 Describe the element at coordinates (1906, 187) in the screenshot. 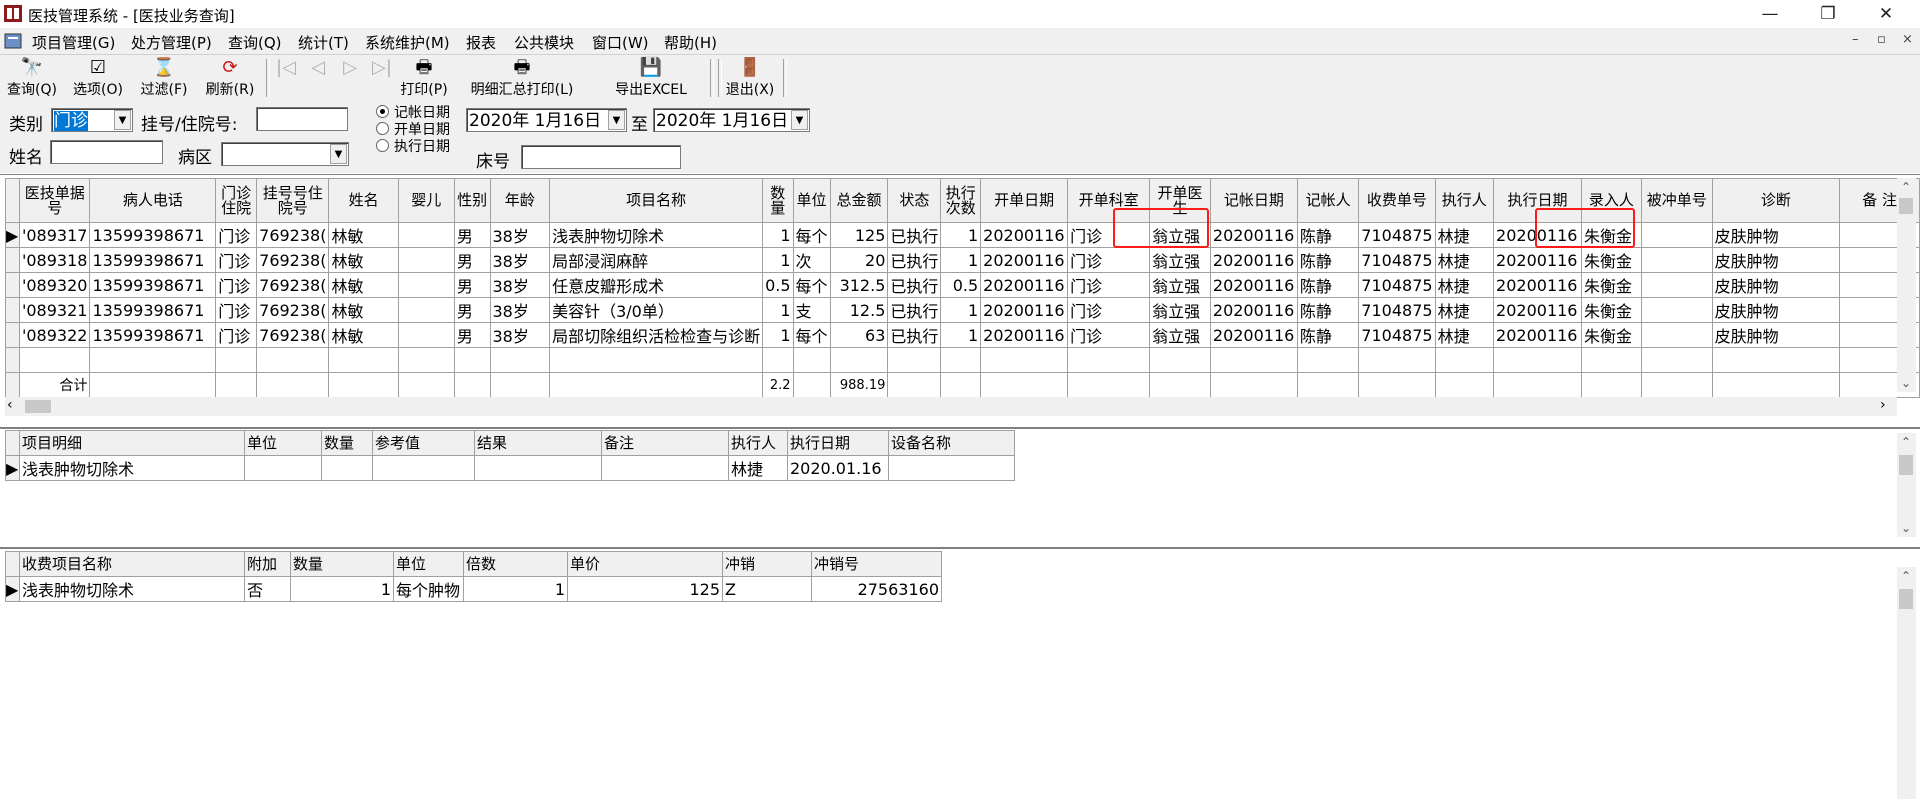

I see `chevron-up-icon: ⌃` at that location.